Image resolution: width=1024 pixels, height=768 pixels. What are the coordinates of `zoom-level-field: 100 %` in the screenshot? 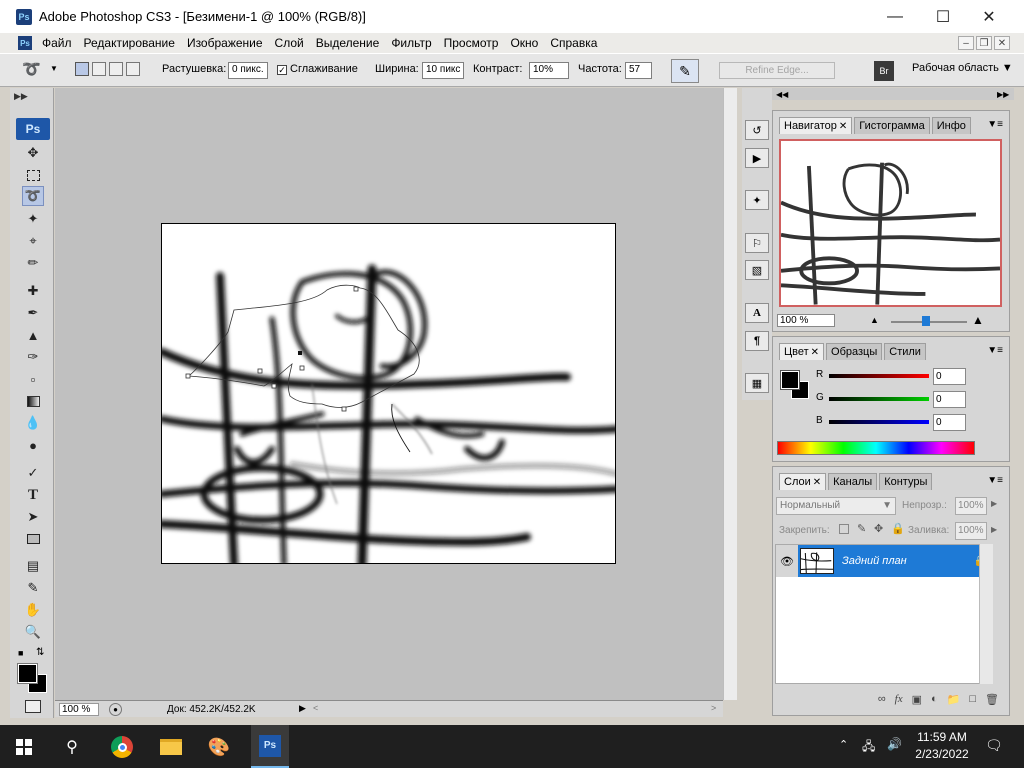 It's located at (79, 709).